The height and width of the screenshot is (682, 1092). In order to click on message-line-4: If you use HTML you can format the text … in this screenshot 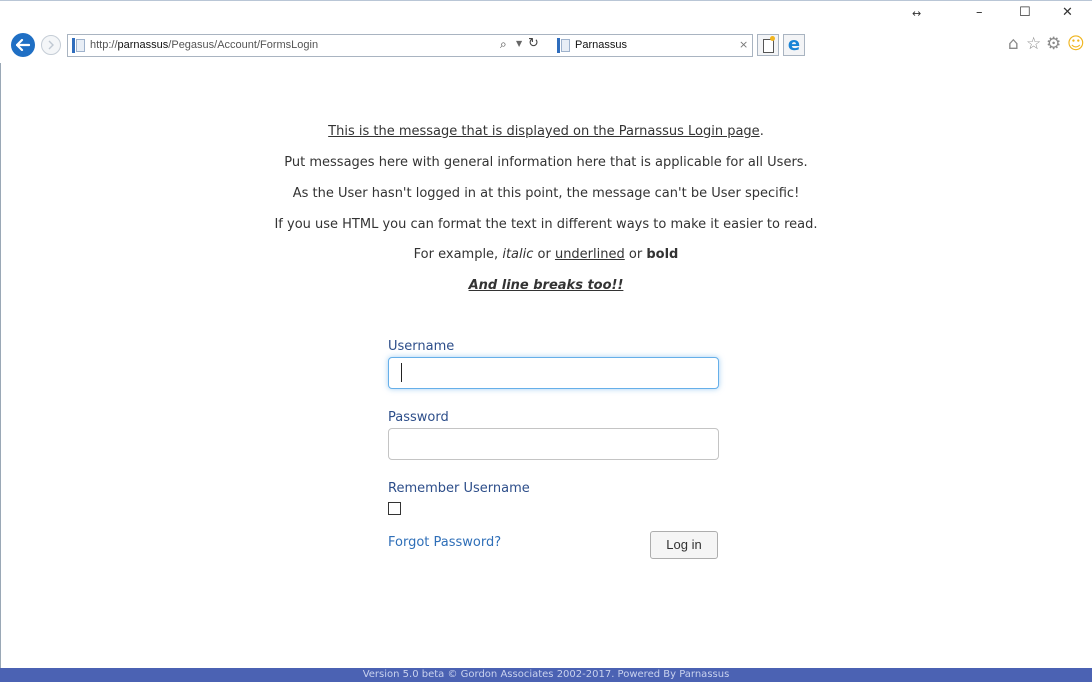, I will do `click(546, 224)`.